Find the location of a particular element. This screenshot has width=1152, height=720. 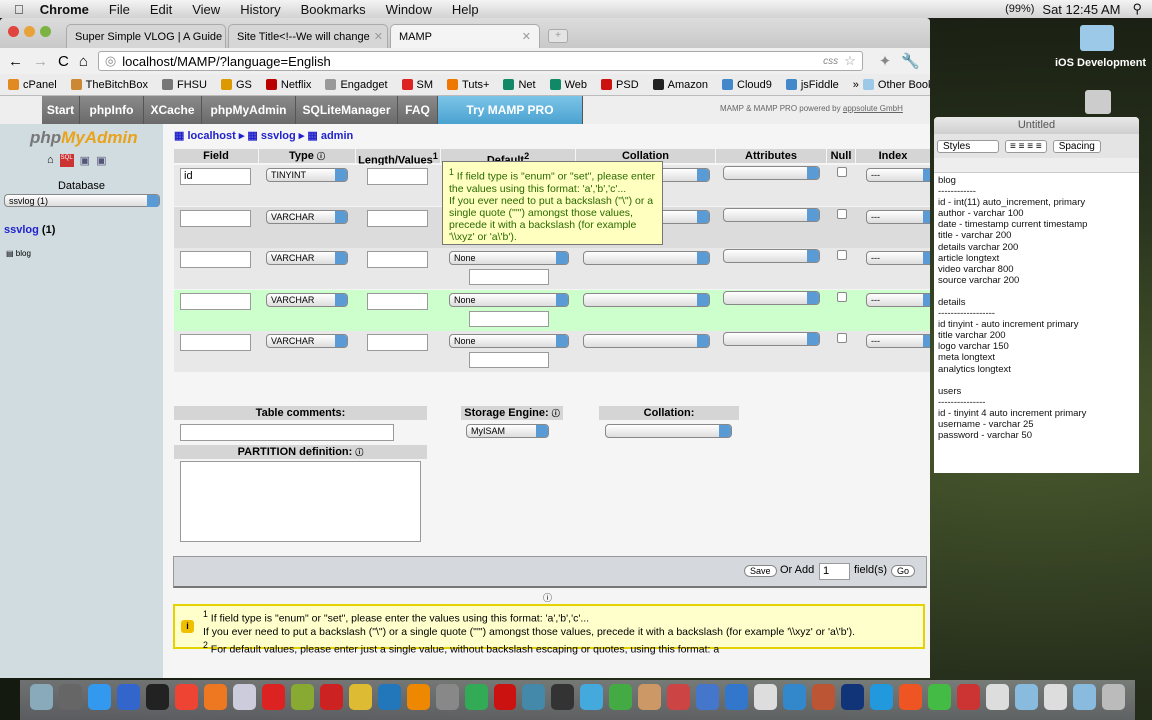

bookmark-netflix: Netflix is located at coordinates (288, 85).